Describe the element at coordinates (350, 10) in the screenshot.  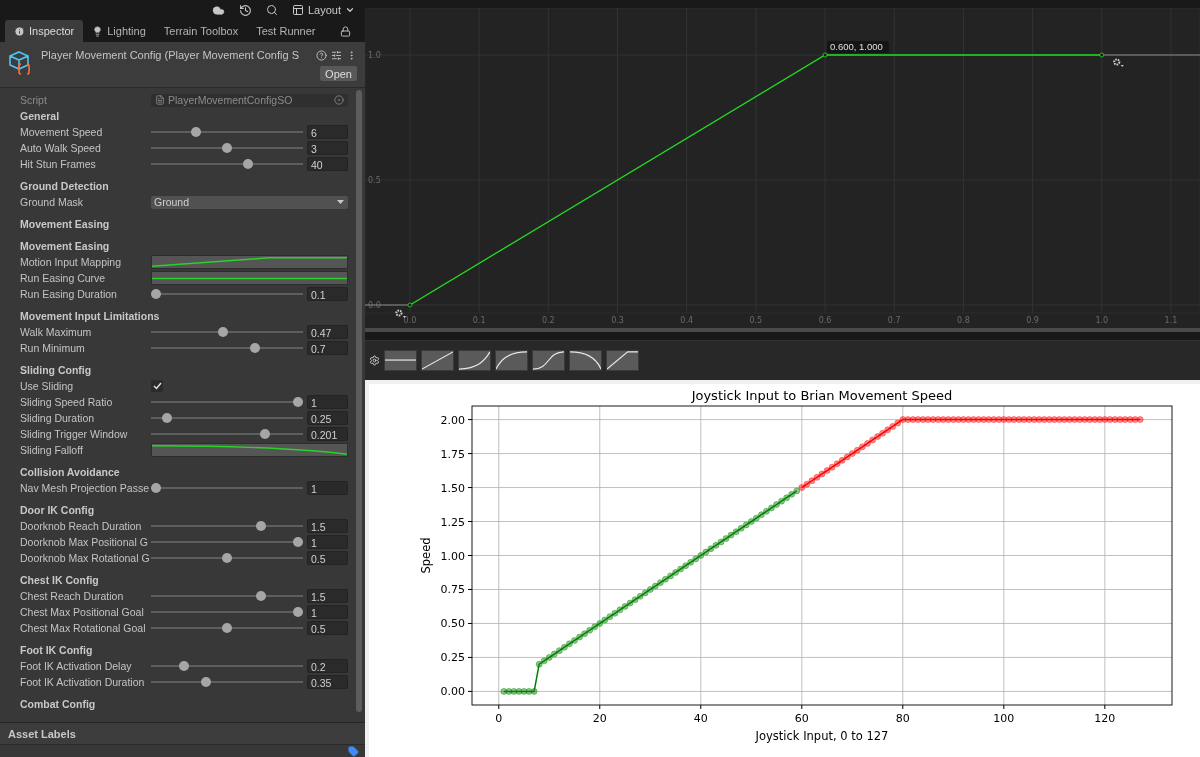
I see `caret-icon` at that location.